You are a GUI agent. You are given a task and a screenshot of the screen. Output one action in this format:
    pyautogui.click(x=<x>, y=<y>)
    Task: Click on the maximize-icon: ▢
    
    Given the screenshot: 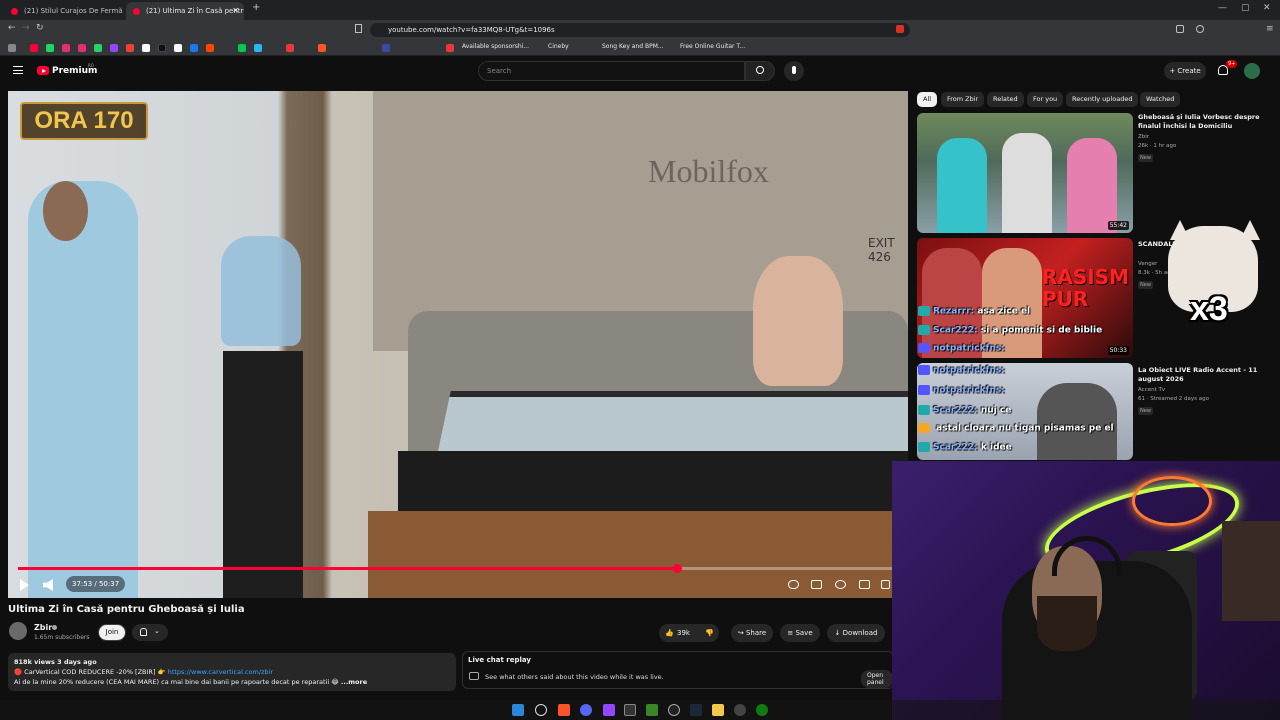 What is the action you would take?
    pyautogui.click(x=1245, y=8)
    